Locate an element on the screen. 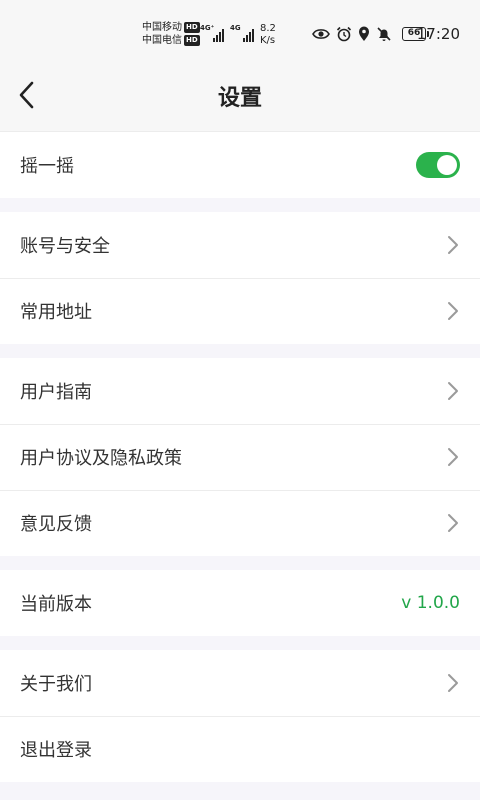  account-security-label: 账号与安全 is located at coordinates (65, 246).